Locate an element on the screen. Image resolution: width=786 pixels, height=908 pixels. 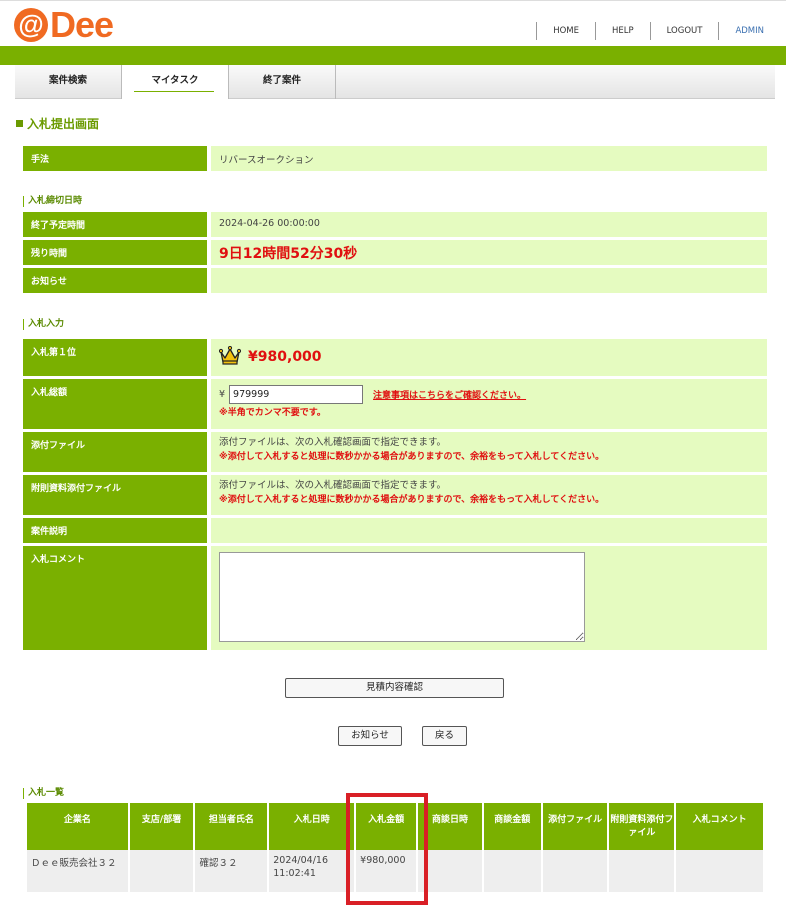
col-attach: 添付ファイル is located at coordinates (575, 826).